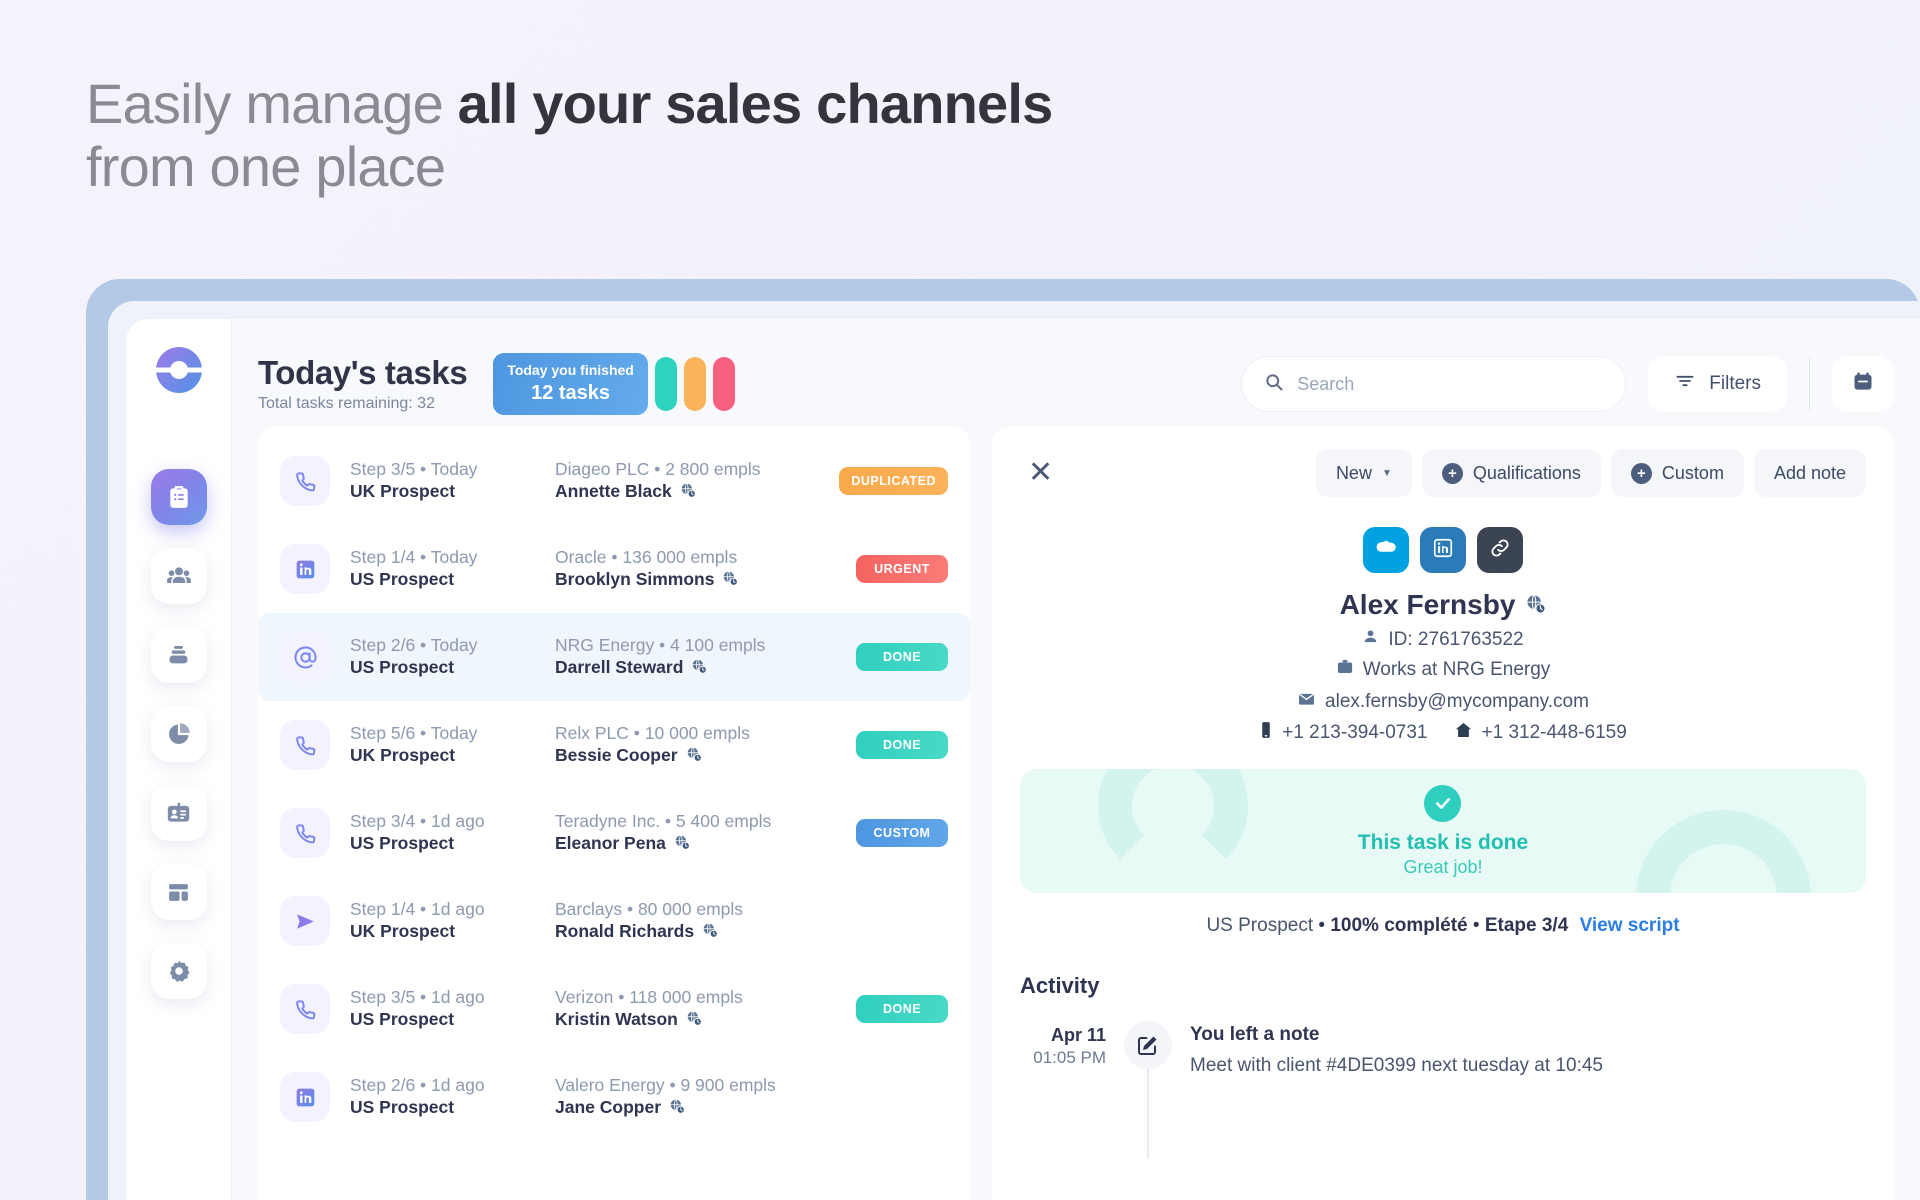 The height and width of the screenshot is (1200, 1920). Describe the element at coordinates (1343, 733) in the screenshot. I see `contact-mobile-pair: +1 213-394-0731` at that location.